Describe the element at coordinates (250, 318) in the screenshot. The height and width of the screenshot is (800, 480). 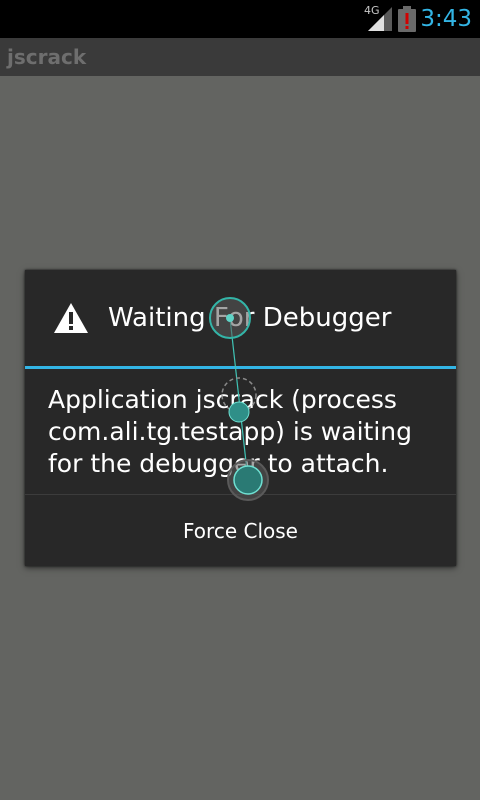
I see `dialog-title: Waiting For Debugger` at that location.